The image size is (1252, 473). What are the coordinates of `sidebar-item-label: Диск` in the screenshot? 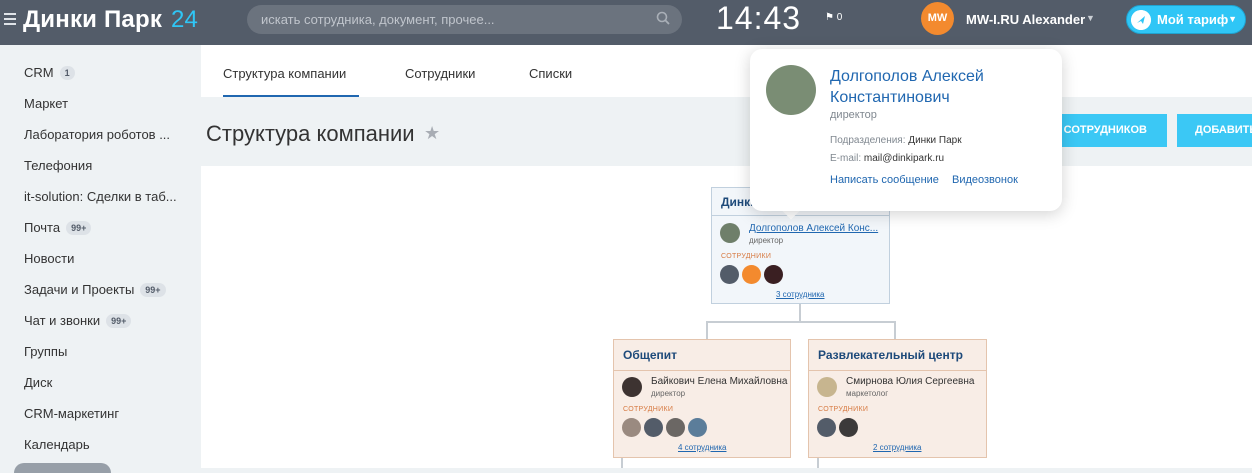 It's located at (38, 382).